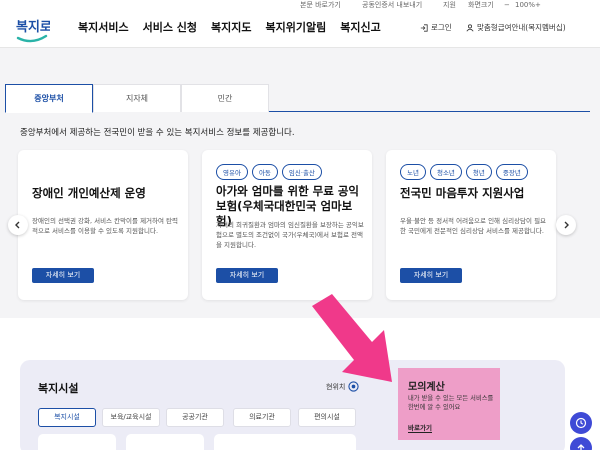 The image size is (600, 450). I want to click on recent-history-button, so click(581, 423).